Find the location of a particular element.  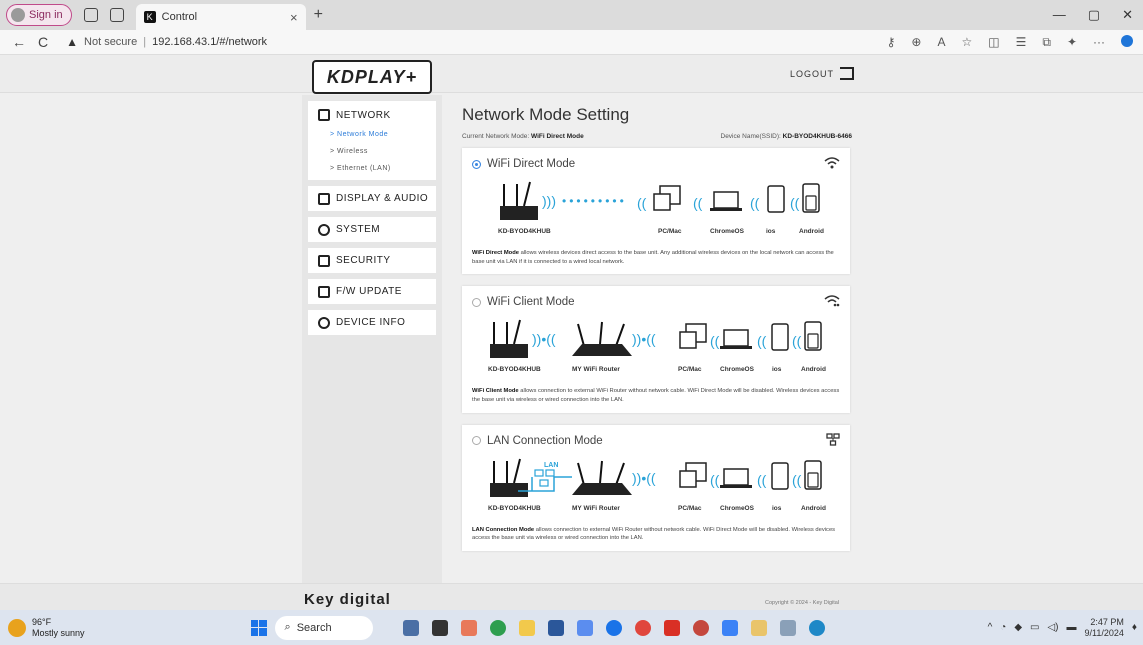

sidebar-item-label: SECURITY is located at coordinates (363, 260).